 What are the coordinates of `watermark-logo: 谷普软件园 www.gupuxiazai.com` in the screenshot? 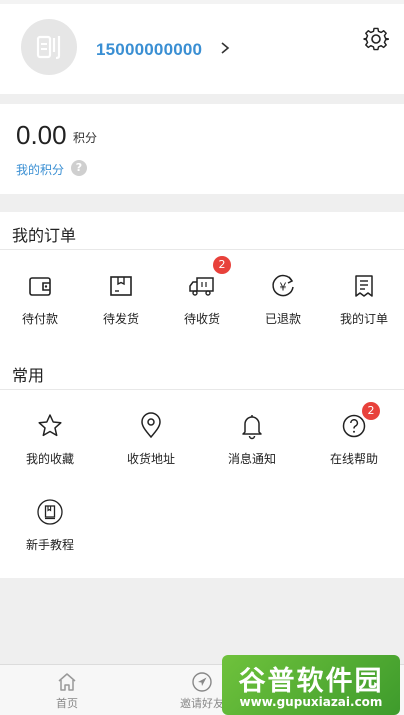 It's located at (311, 685).